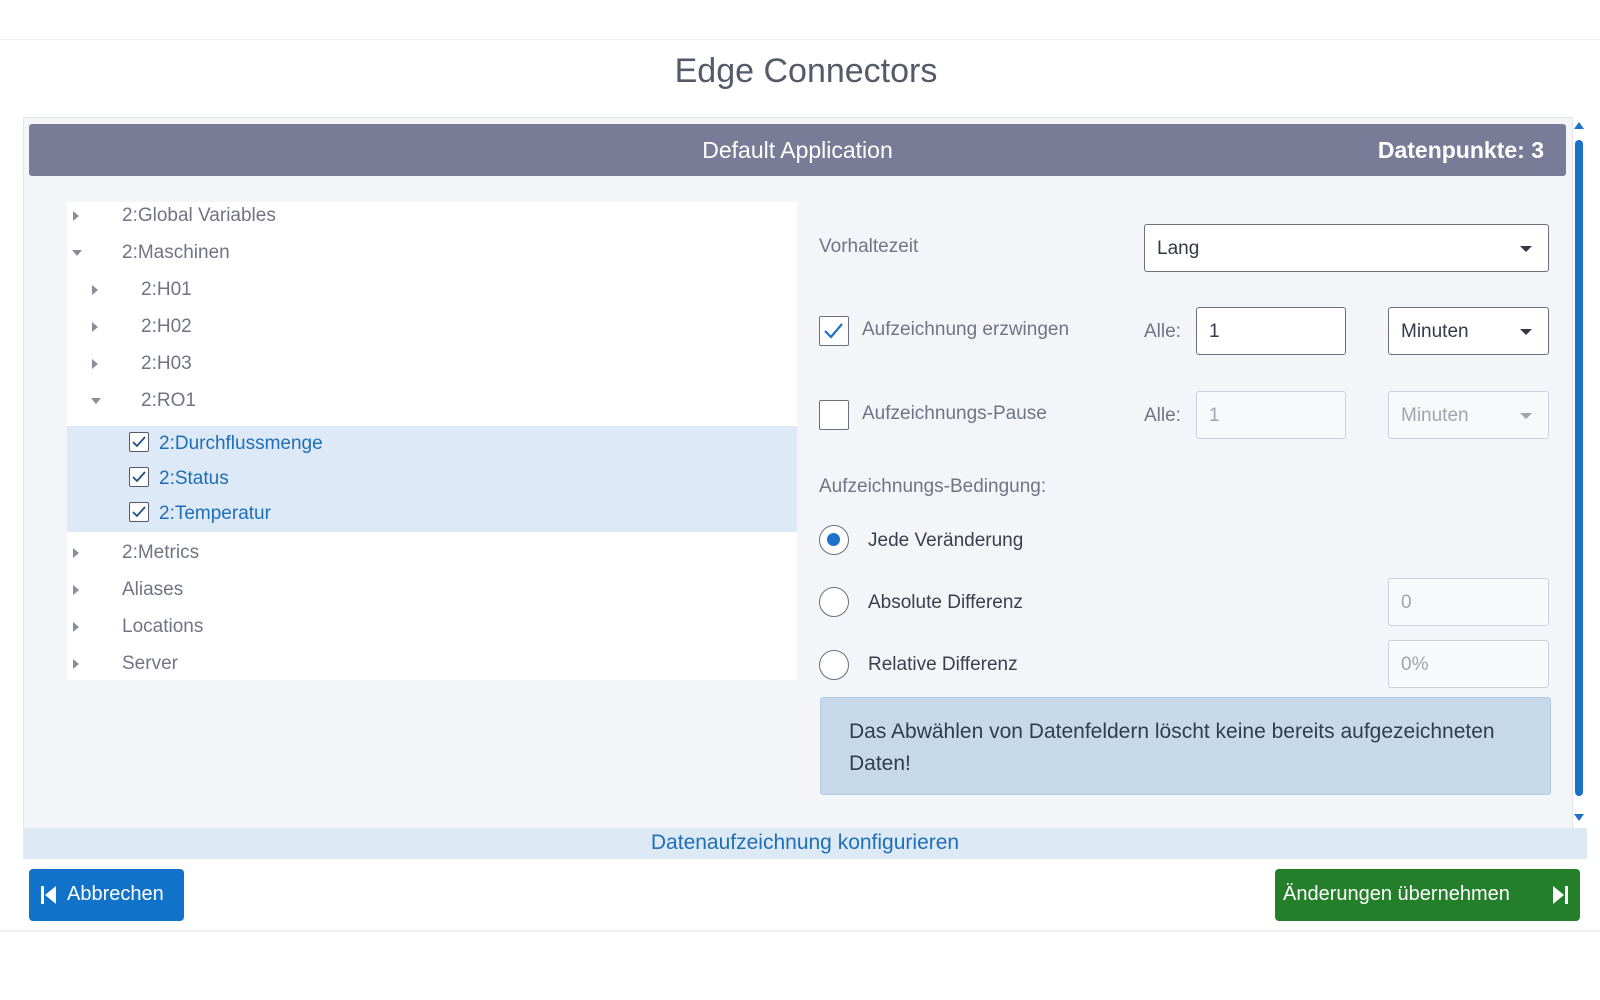 The height and width of the screenshot is (1000, 1600). I want to click on tree-item-h03: 2:H03, so click(432, 364).